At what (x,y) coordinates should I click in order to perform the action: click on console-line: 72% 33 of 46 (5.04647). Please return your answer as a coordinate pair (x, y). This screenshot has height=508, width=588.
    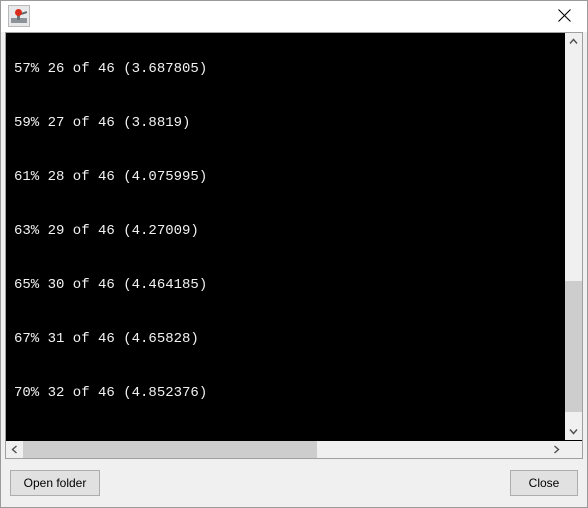
    Looking at the image, I should click on (289, 439).